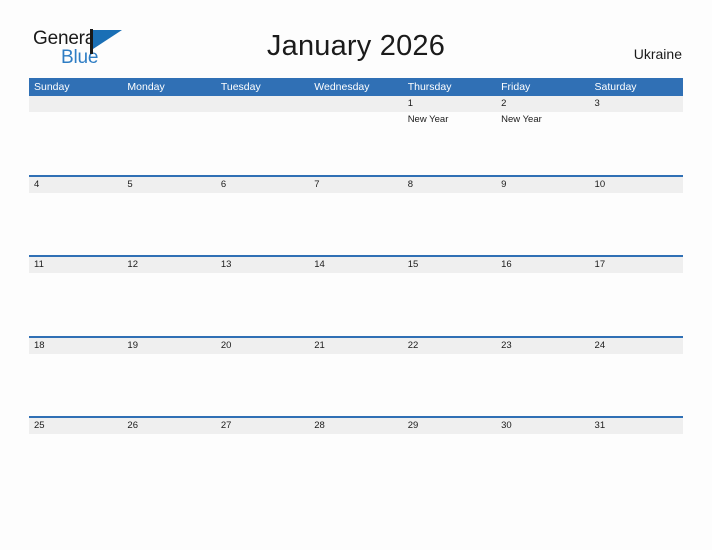 This screenshot has width=712, height=550. What do you see at coordinates (52, 87) in the screenshot?
I see `weekday-header-sunday: Sunday` at bounding box center [52, 87].